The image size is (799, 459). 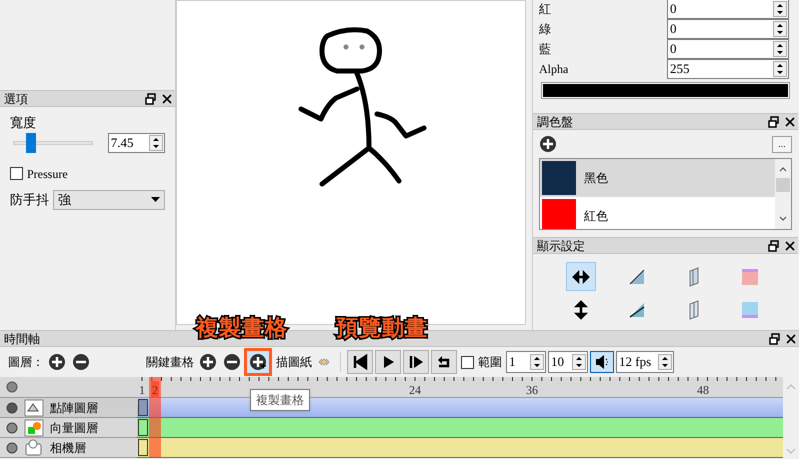 I want to click on scrollbar, so click(x=783, y=194).